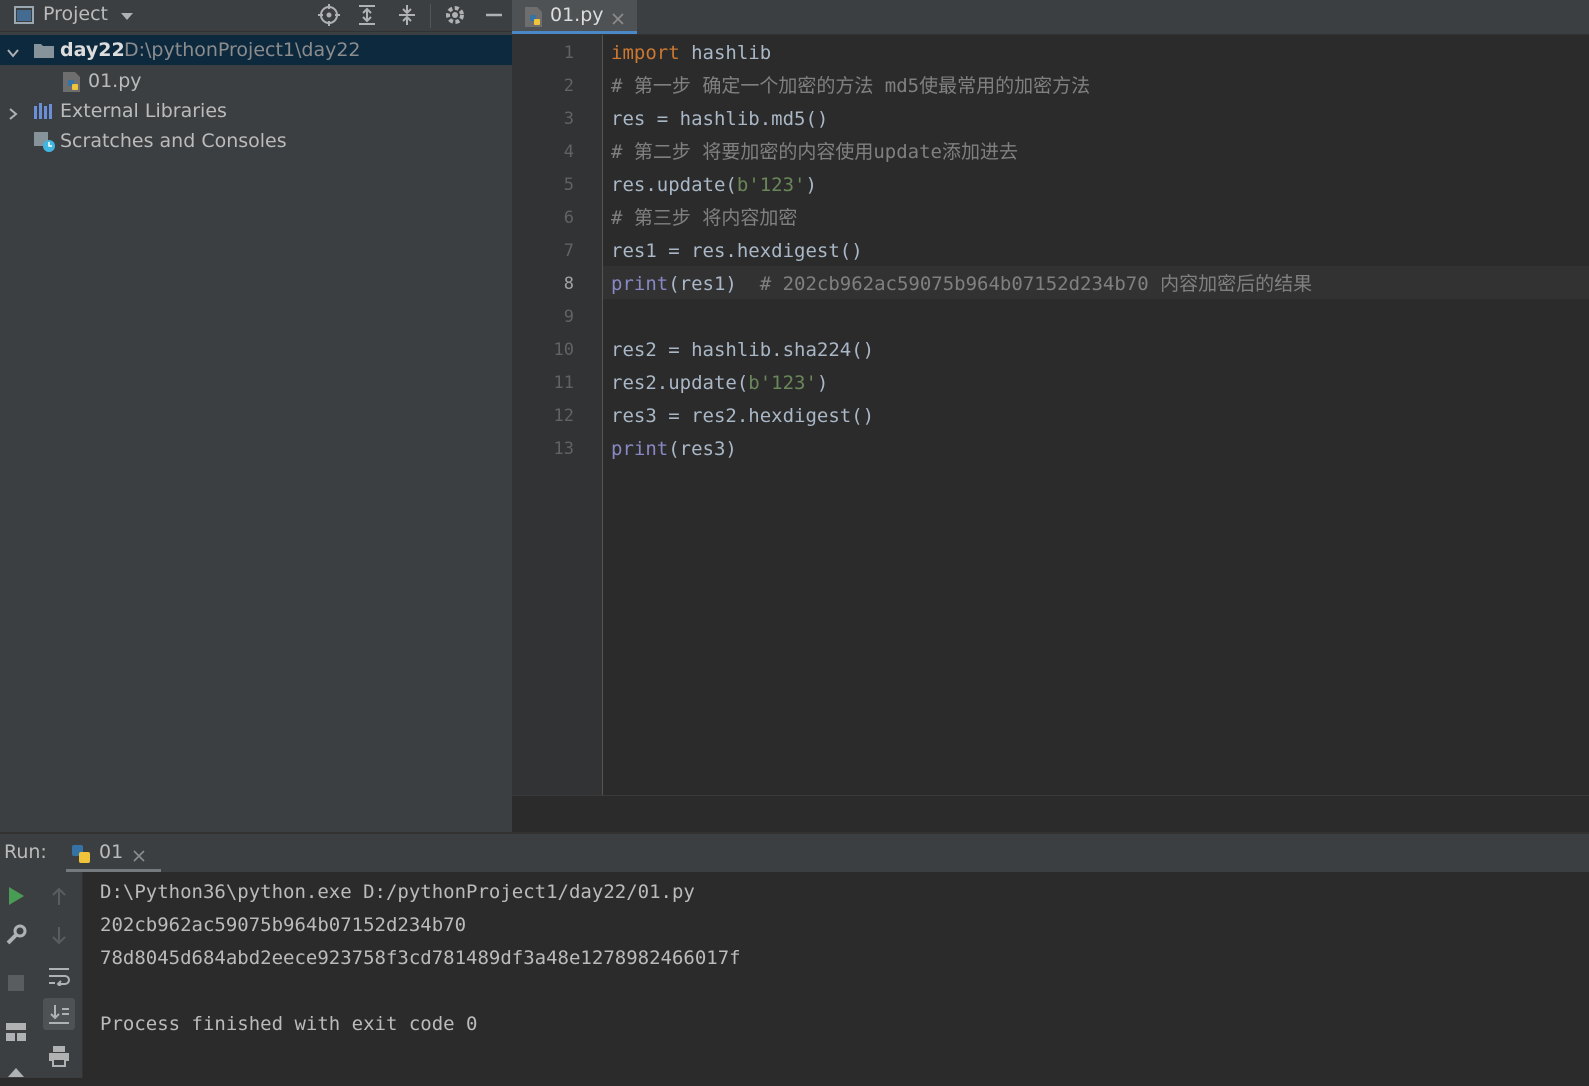 This screenshot has height=1086, width=1589. Describe the element at coordinates (563, 383) in the screenshot. I see `line-number: 11` at that location.